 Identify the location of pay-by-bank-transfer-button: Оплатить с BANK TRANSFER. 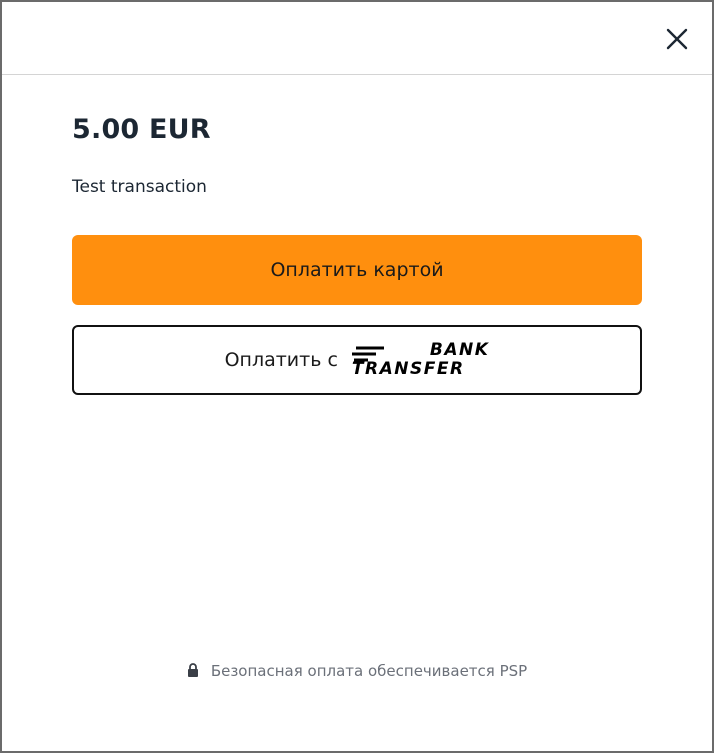
(357, 360).